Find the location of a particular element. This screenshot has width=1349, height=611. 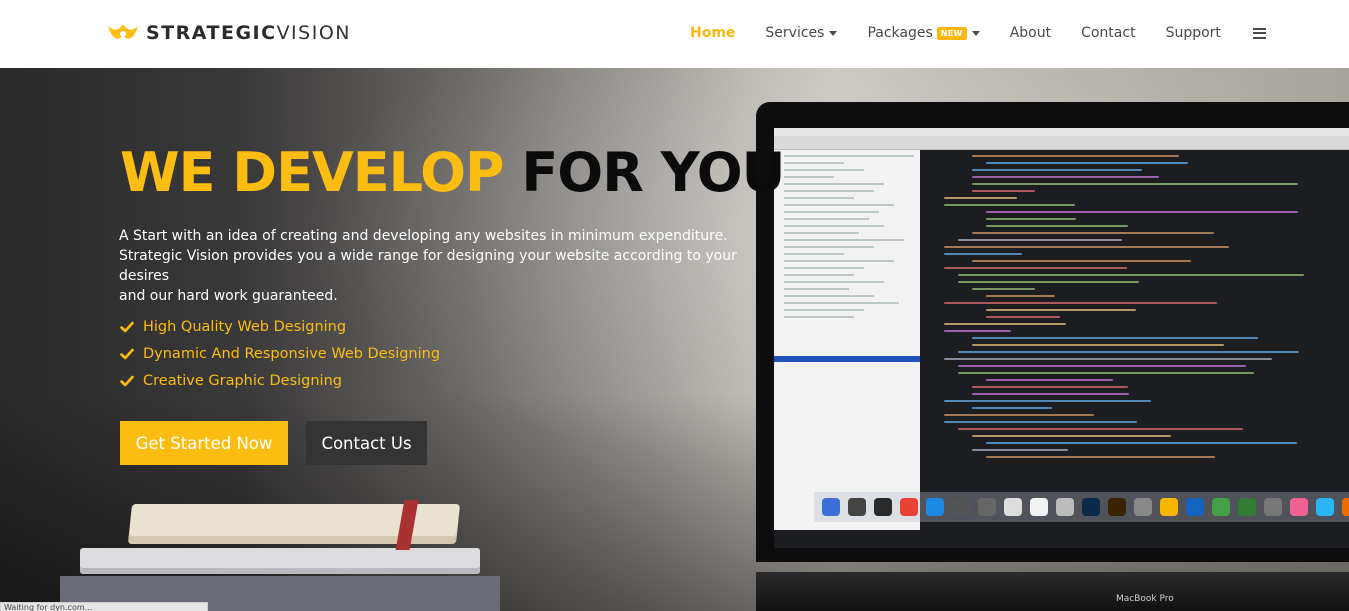

site-logo: STRATEGICVISION is located at coordinates (228, 33).